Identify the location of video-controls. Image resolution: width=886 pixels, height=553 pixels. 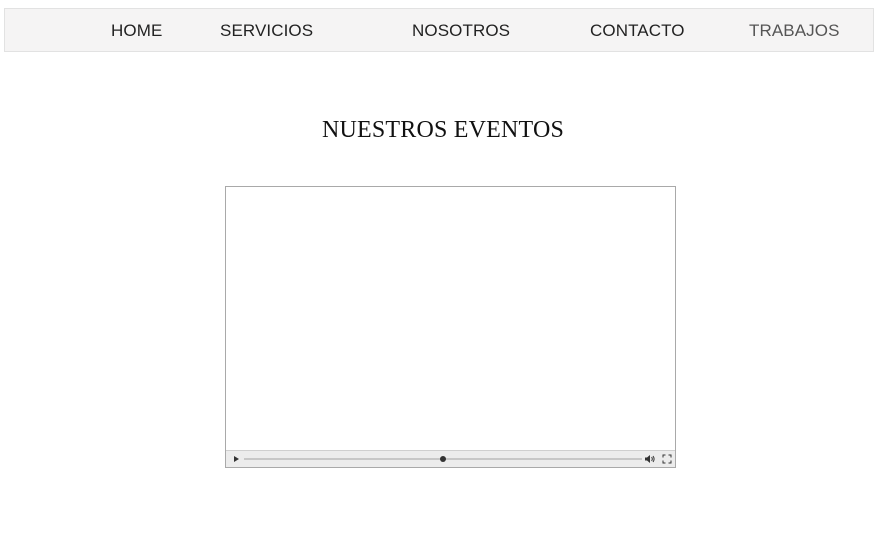
(450, 458).